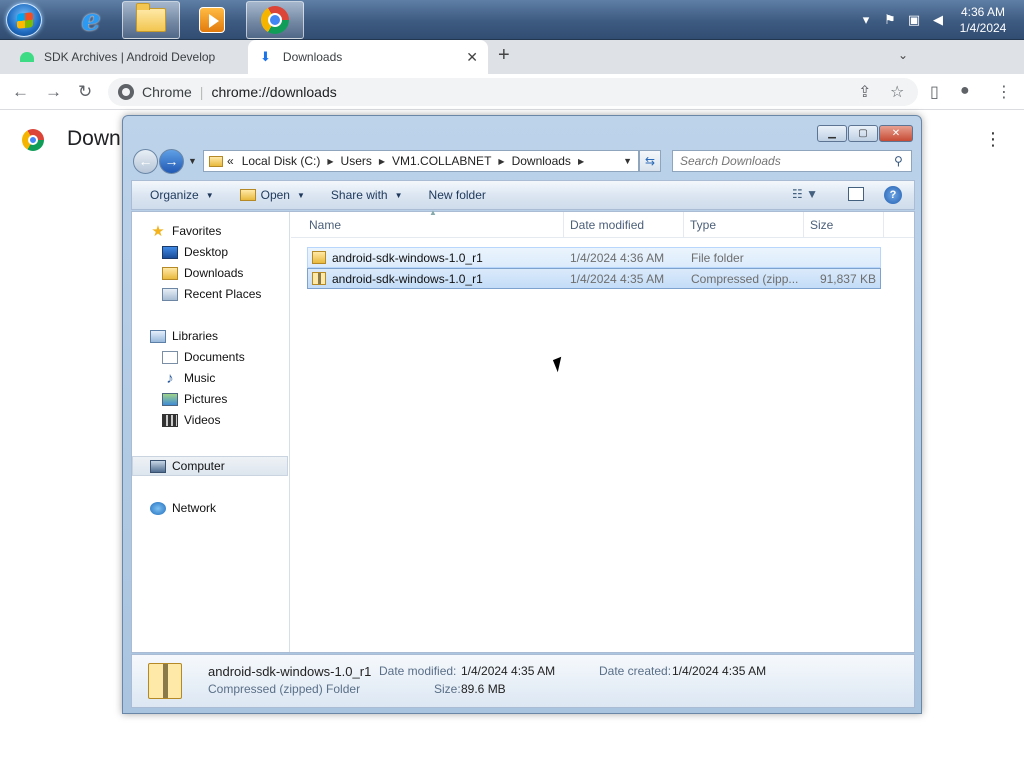 The width and height of the screenshot is (1024, 768). What do you see at coordinates (897, 92) in the screenshot?
I see `bookmark-star-icon: ☆` at bounding box center [897, 92].